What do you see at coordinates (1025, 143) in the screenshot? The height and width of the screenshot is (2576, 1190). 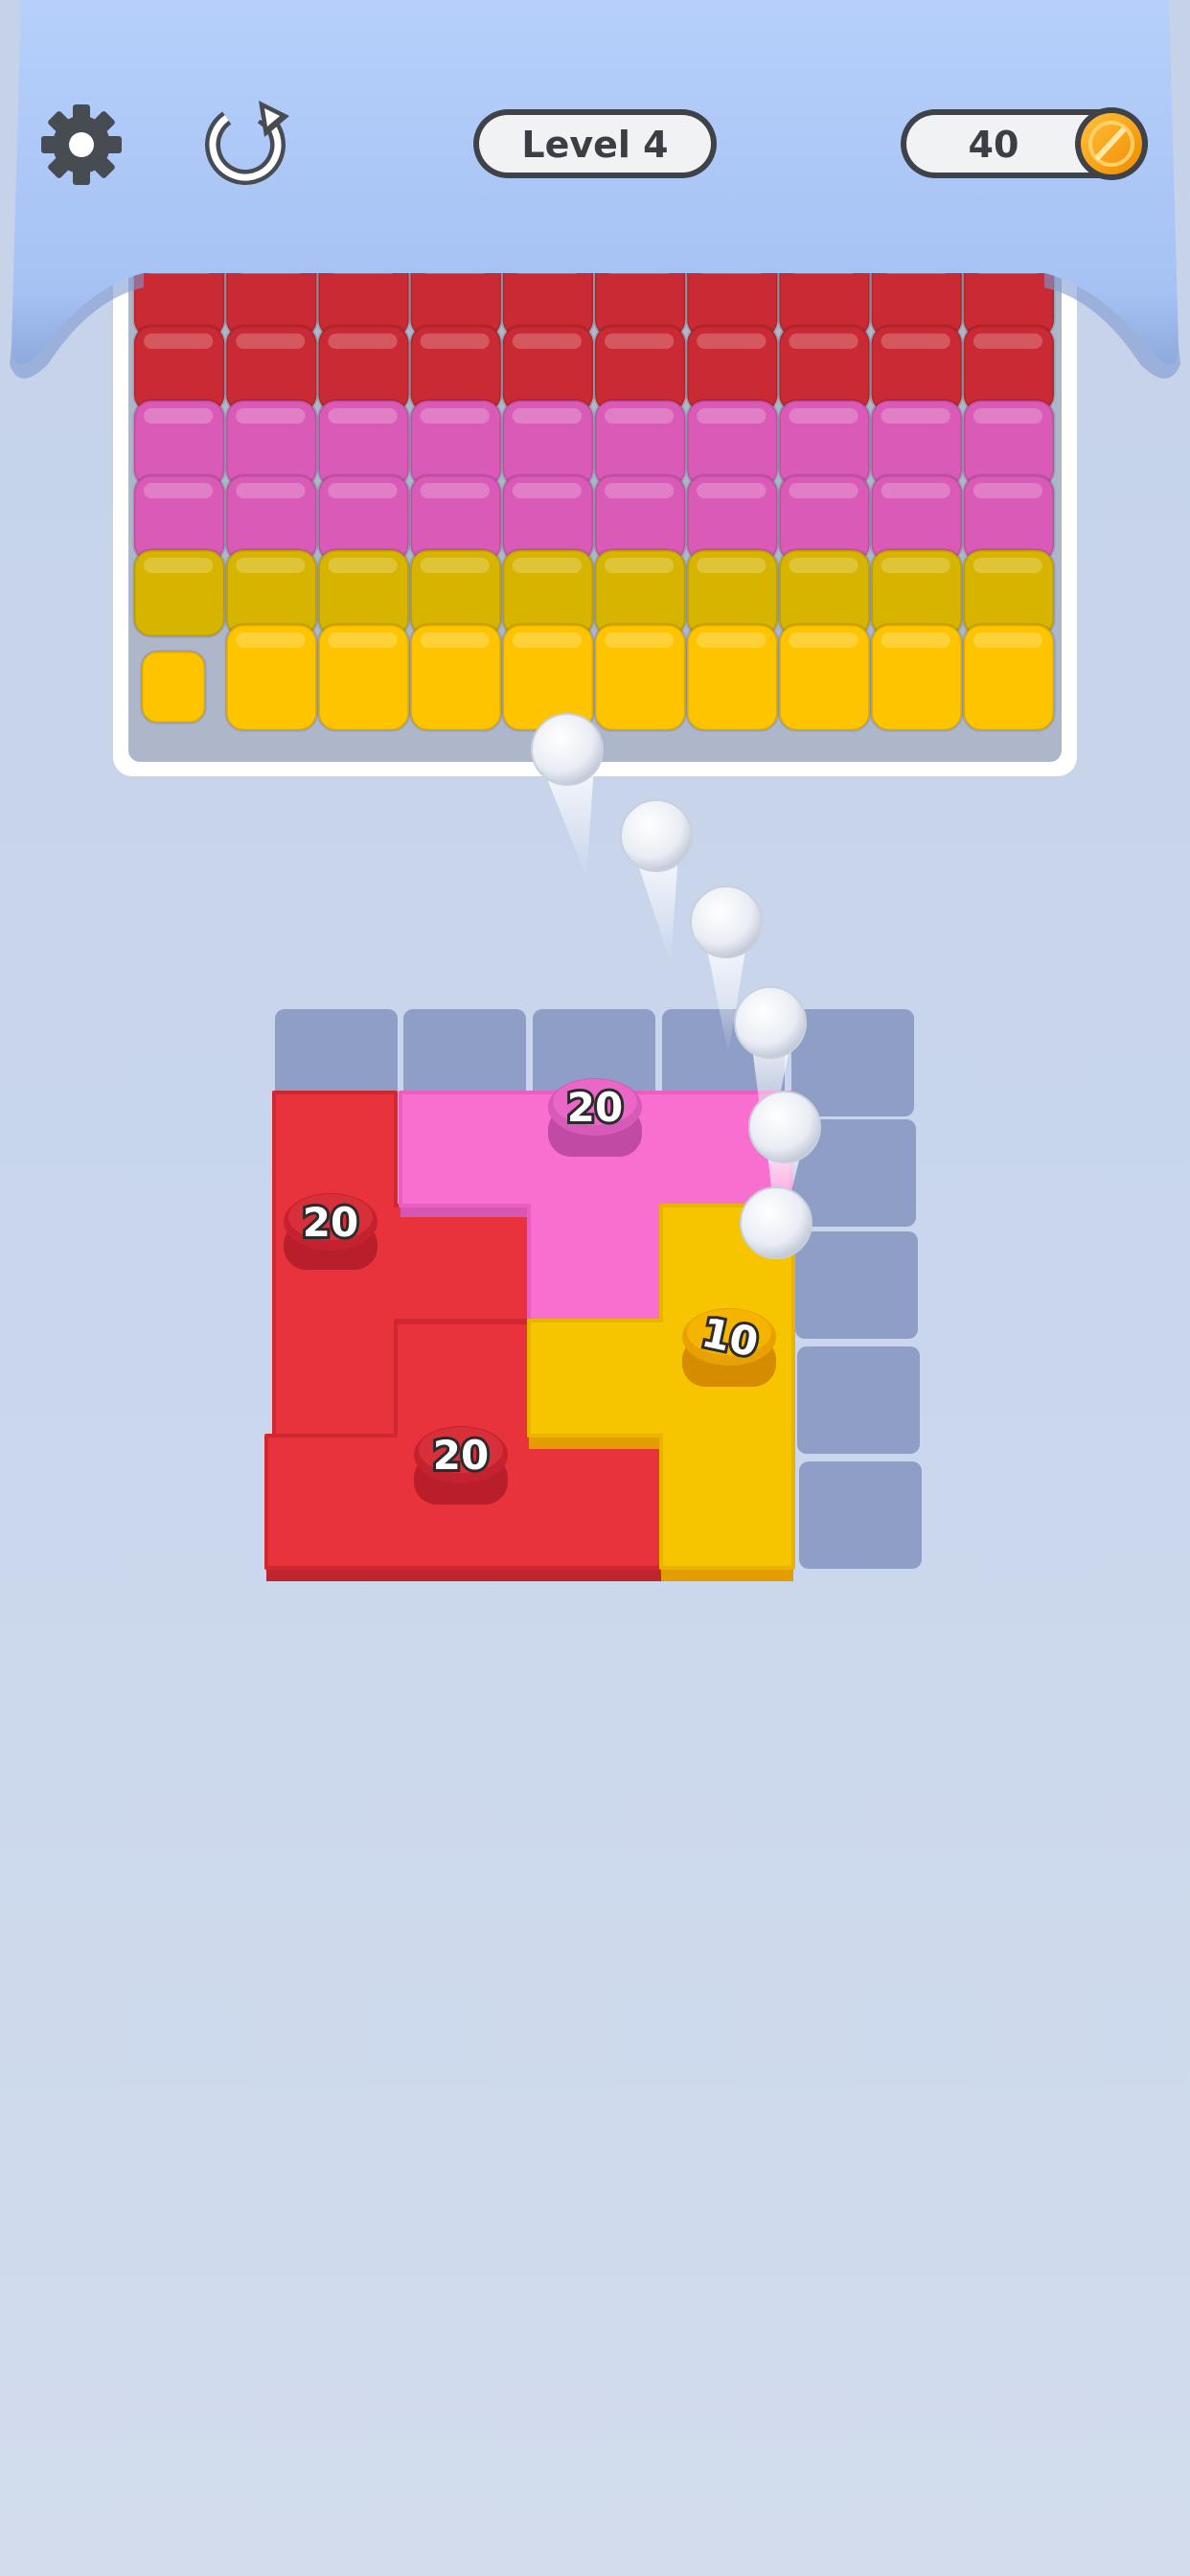 I see `coin-counter: 40` at bounding box center [1025, 143].